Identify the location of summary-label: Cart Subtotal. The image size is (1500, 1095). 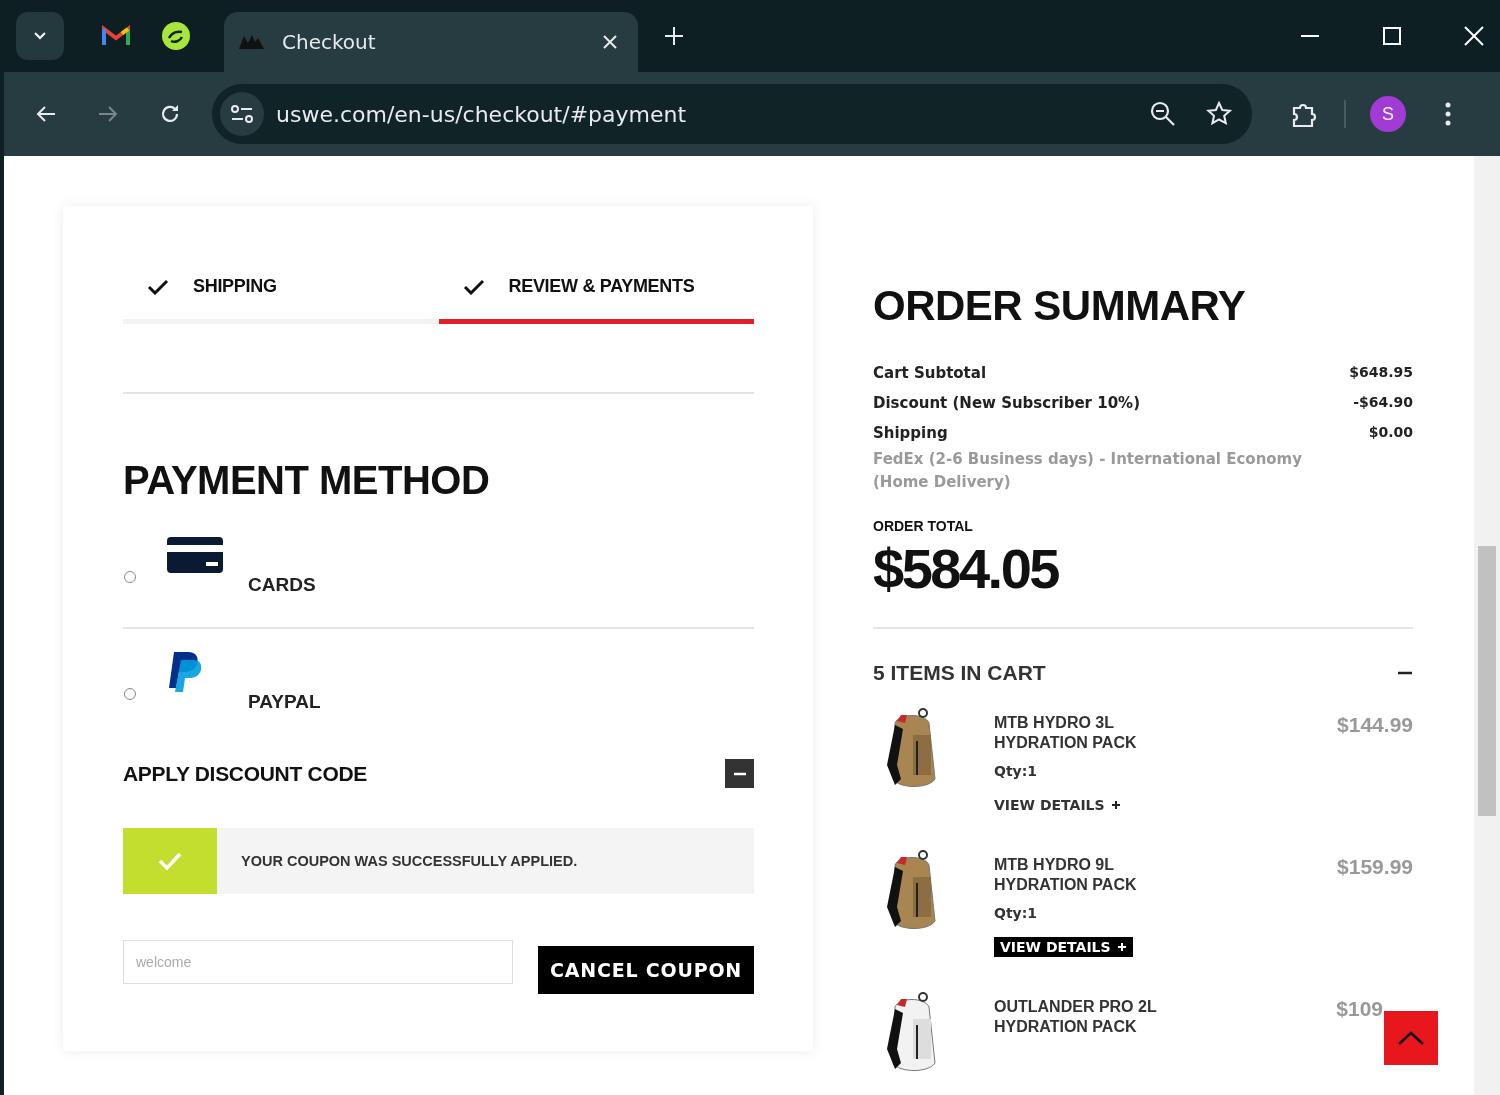
(930, 373).